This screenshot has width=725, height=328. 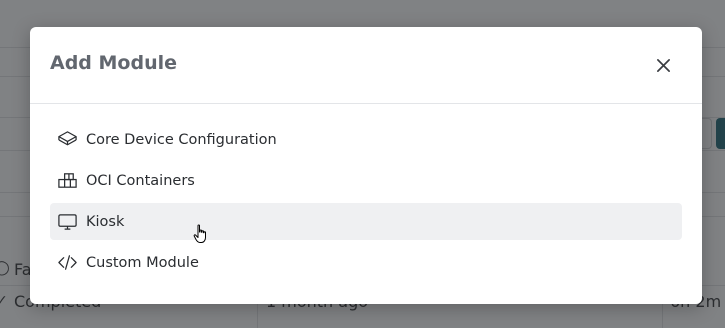 What do you see at coordinates (67, 263) in the screenshot?
I see `code-icon` at bounding box center [67, 263].